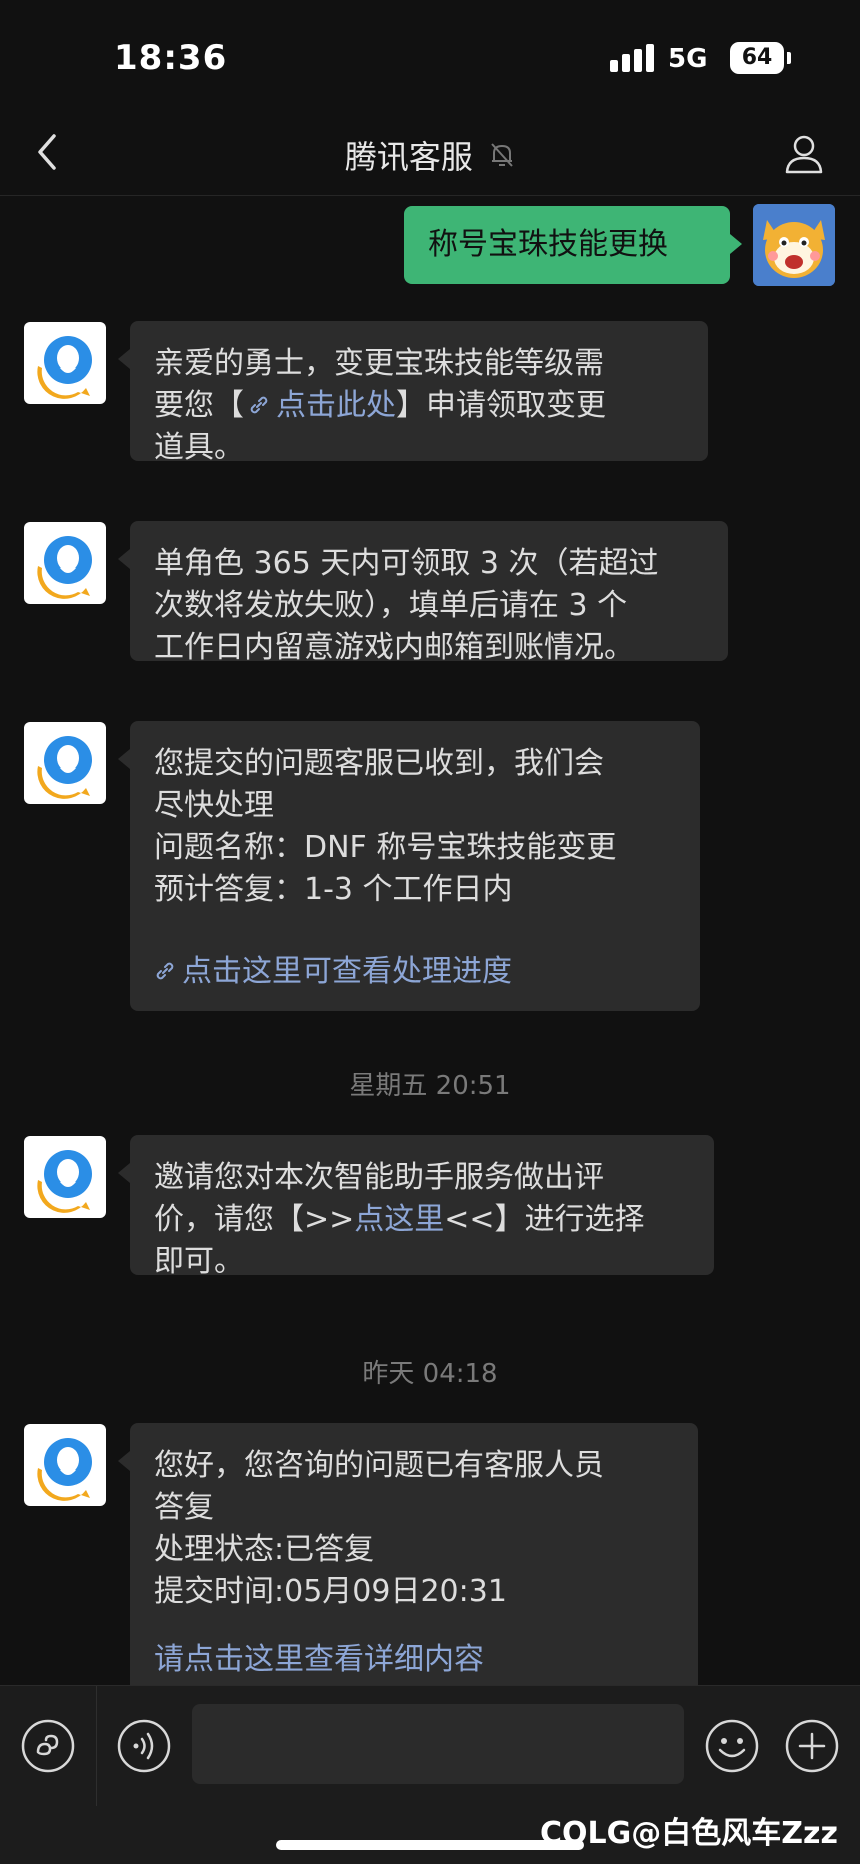 This screenshot has width=860, height=1864. I want to click on message-input, so click(438, 1744).